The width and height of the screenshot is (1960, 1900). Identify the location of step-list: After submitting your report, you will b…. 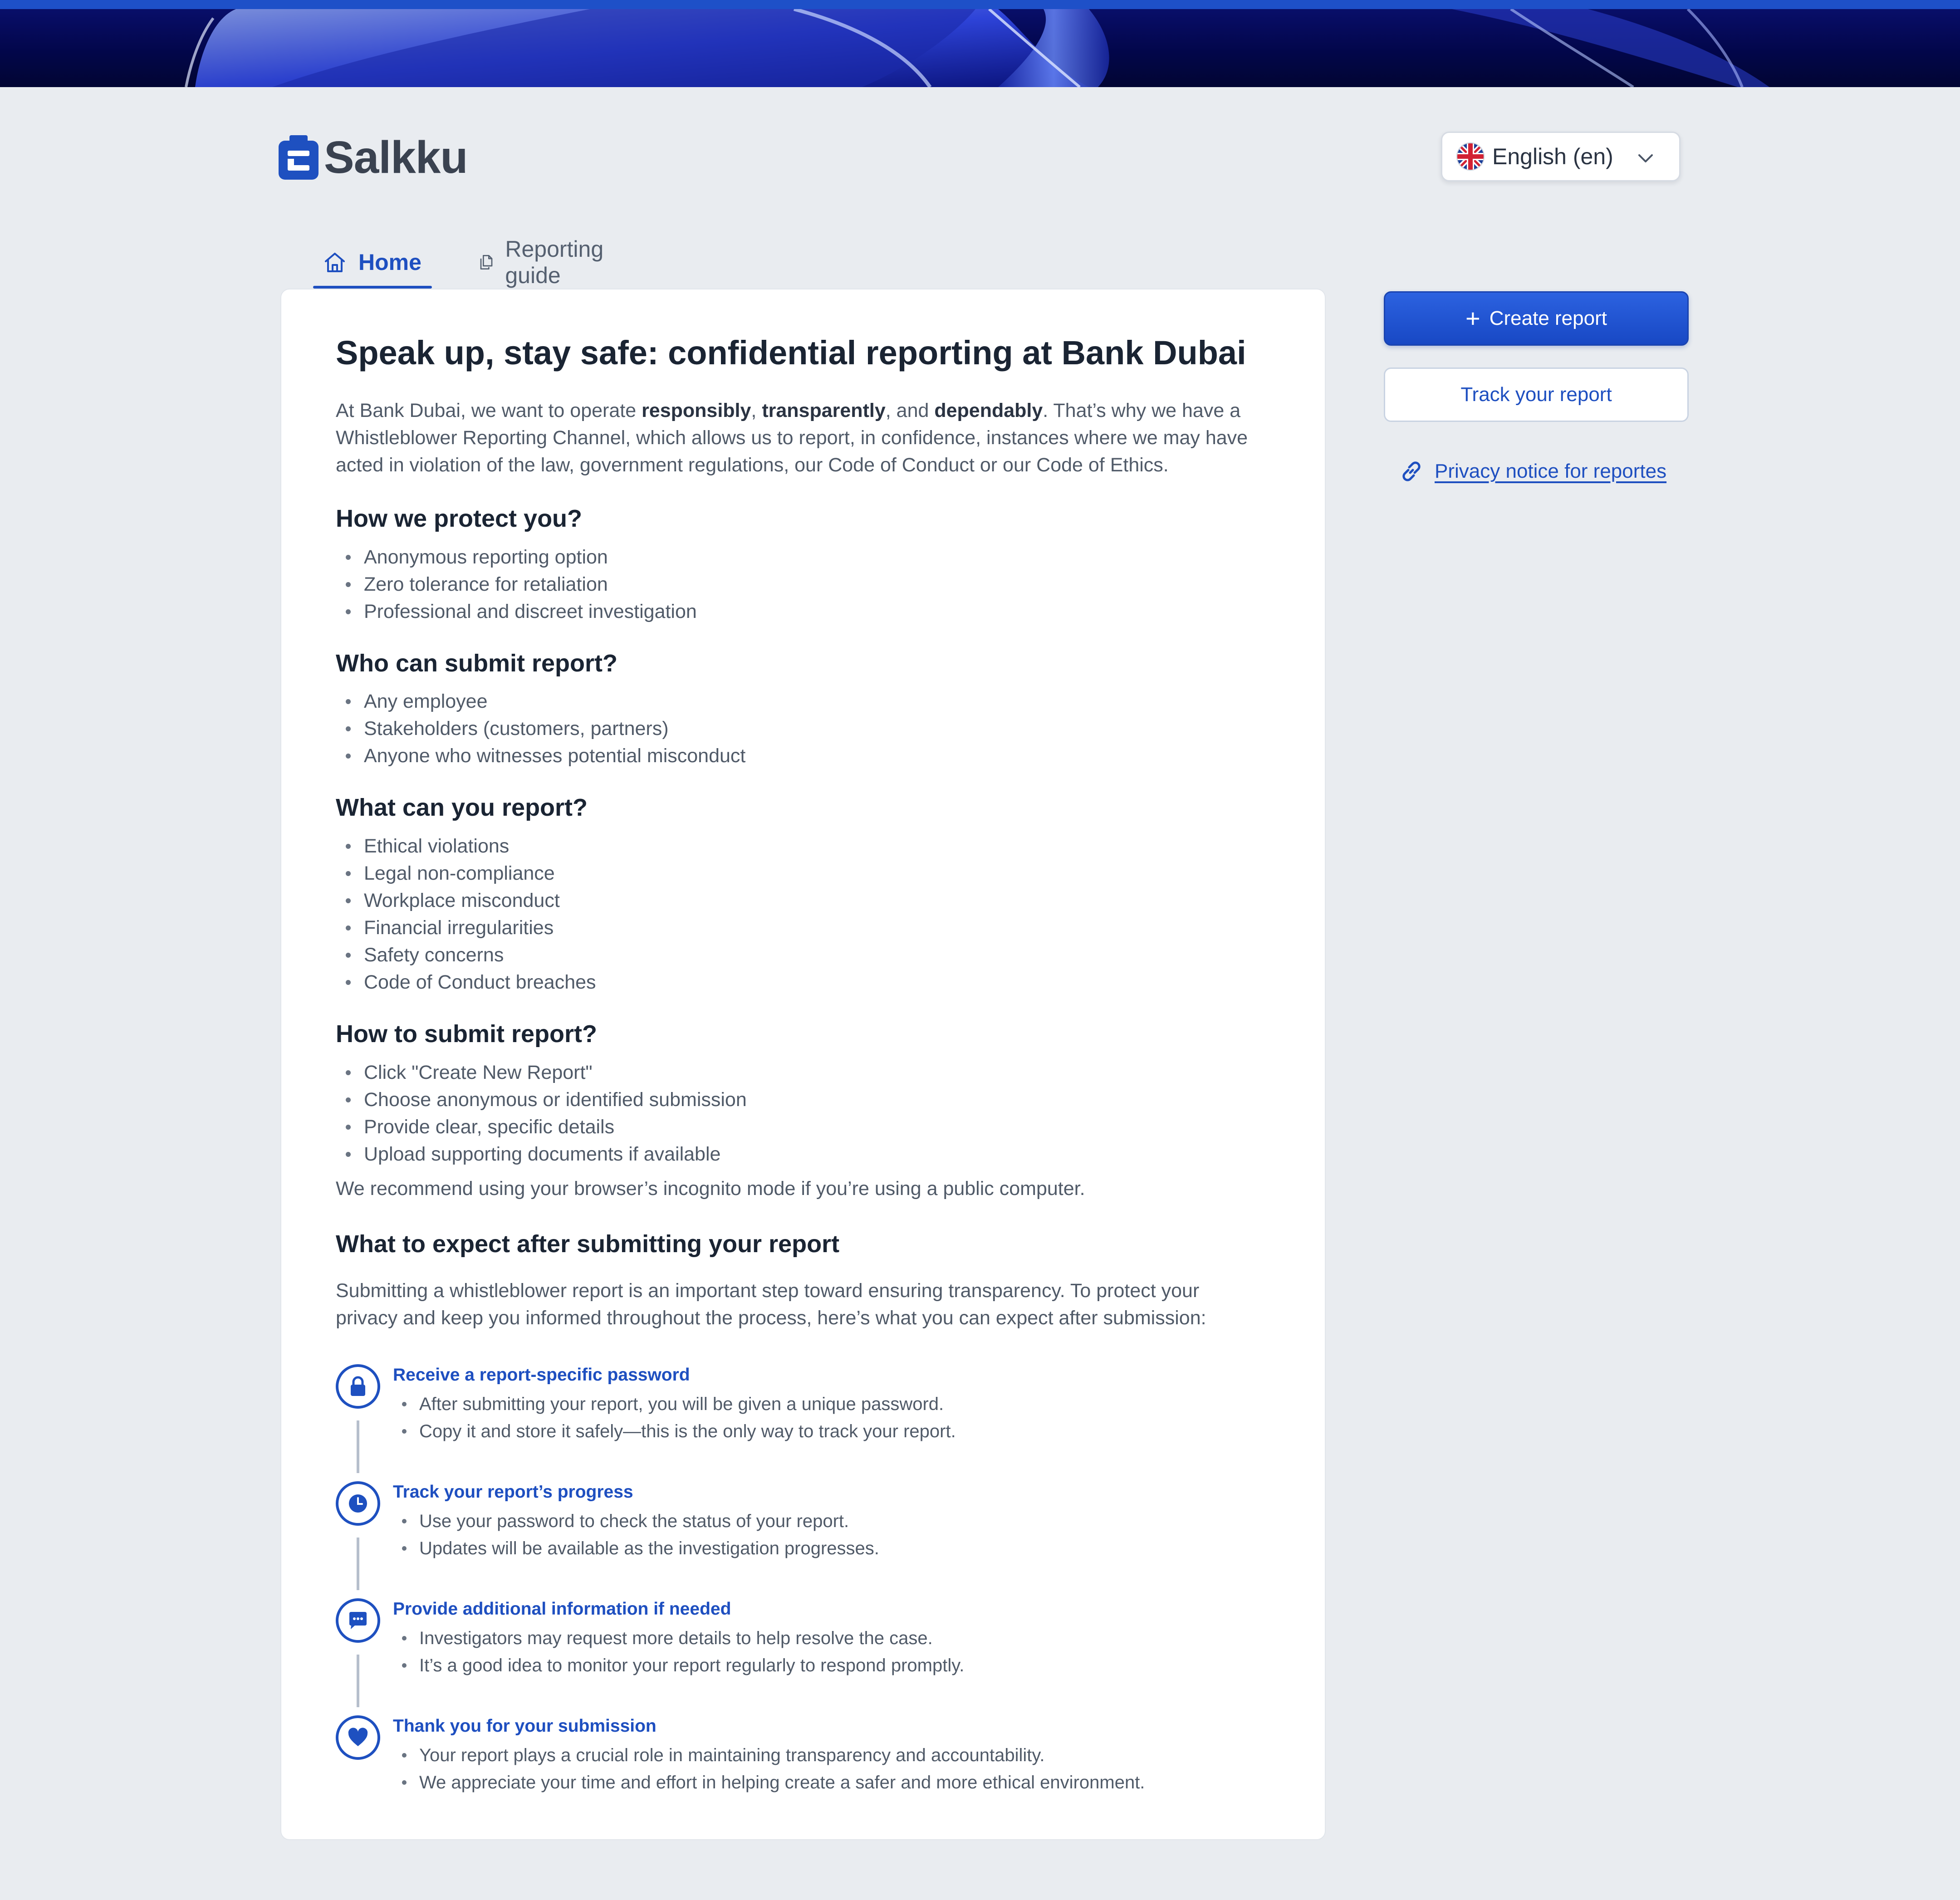
(674, 1418).